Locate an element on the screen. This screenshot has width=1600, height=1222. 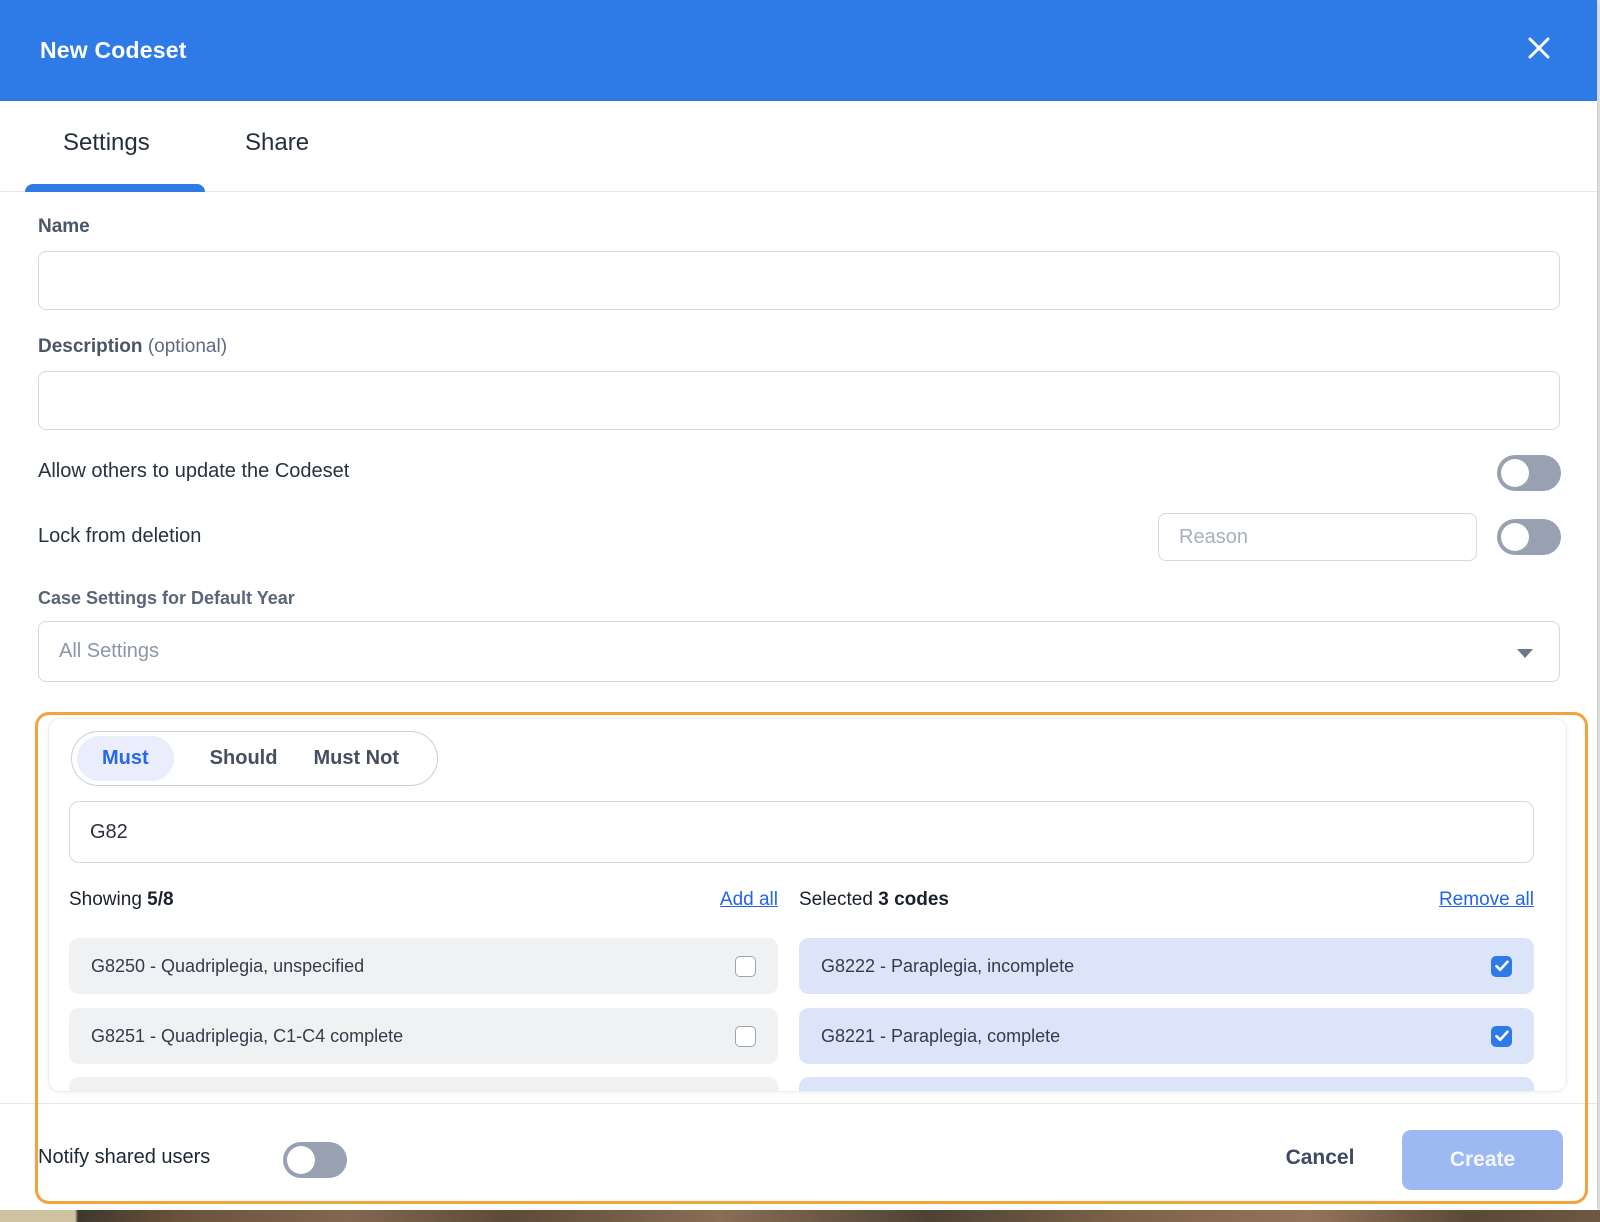
reason-input is located at coordinates (1317, 537).